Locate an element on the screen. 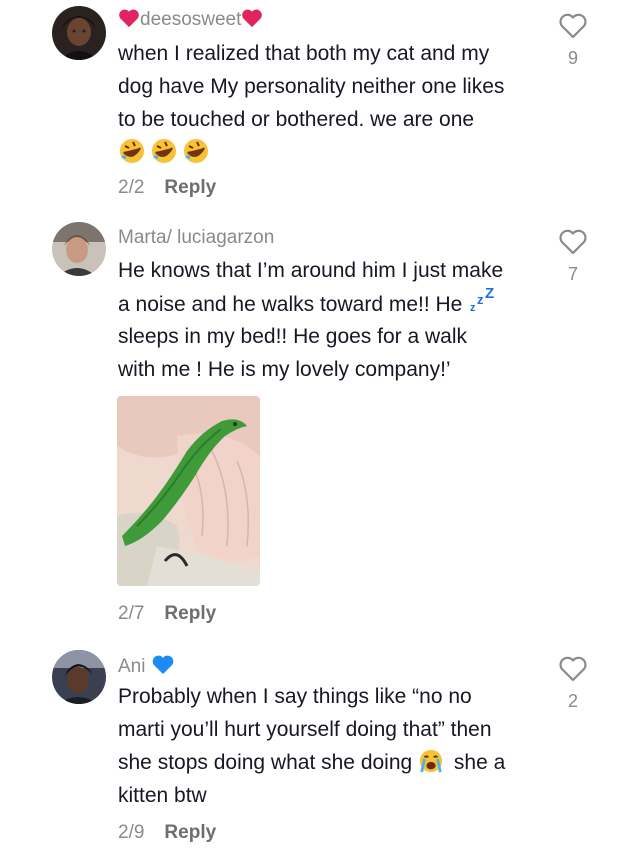 The height and width of the screenshot is (853, 640). svg-text: Z is located at coordinates (489, 294).